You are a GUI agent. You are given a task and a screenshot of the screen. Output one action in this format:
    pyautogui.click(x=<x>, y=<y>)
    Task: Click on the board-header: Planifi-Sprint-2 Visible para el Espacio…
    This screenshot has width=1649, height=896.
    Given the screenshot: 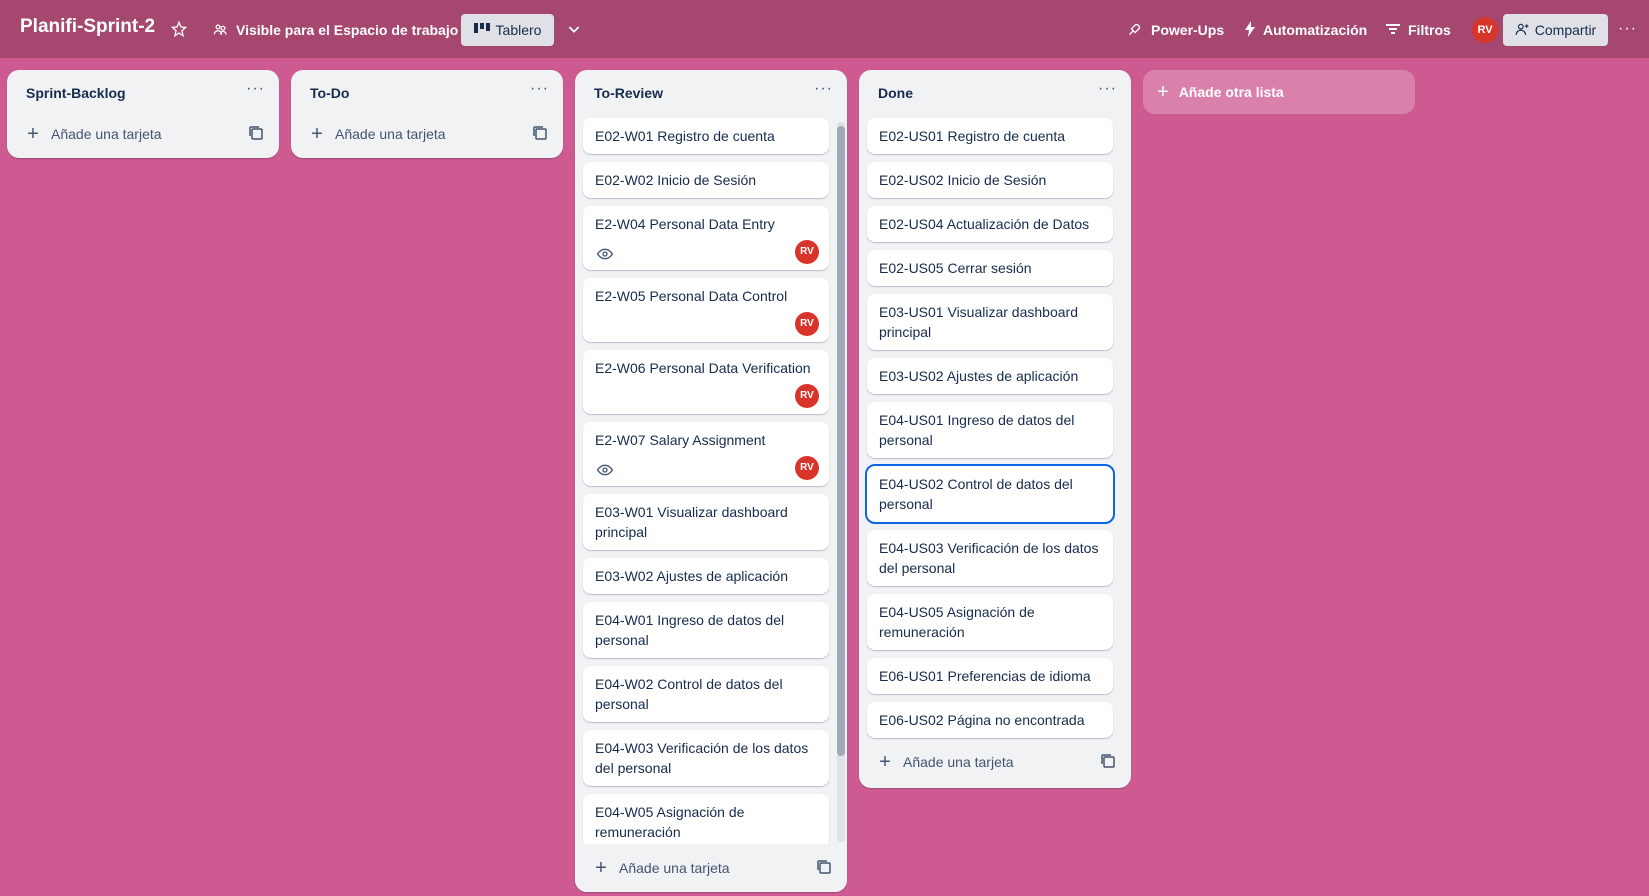 What is the action you would take?
    pyautogui.click(x=824, y=29)
    